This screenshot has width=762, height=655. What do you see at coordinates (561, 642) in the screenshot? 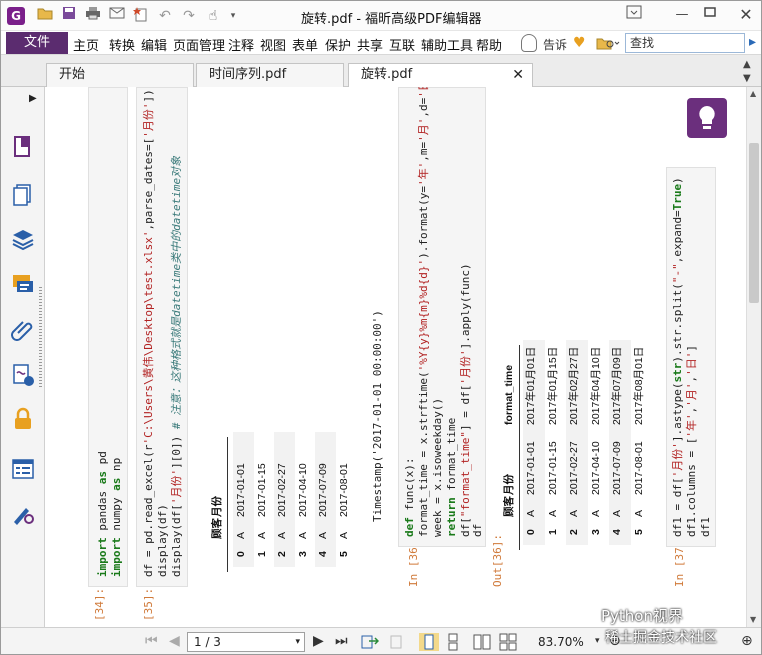
I see `zoom-level: 83.70%` at bounding box center [561, 642].